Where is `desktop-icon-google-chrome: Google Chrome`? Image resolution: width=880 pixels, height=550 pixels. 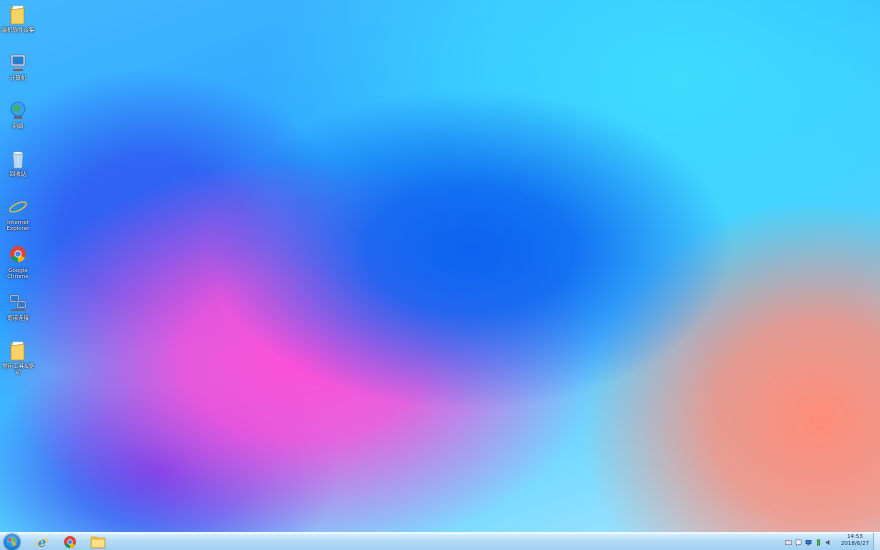 desktop-icon-google-chrome: Google Chrome is located at coordinates (18, 262).